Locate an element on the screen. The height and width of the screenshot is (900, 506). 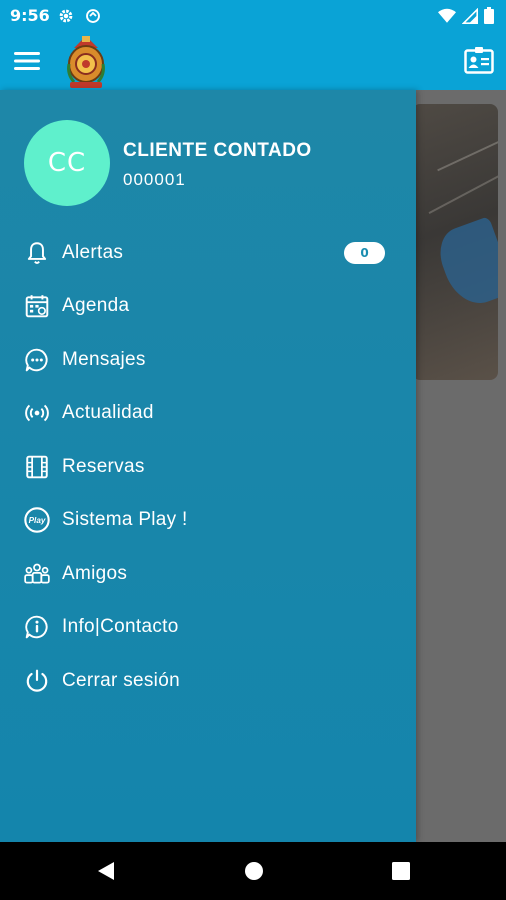
broadcast-icon is located at coordinates (37, 413).